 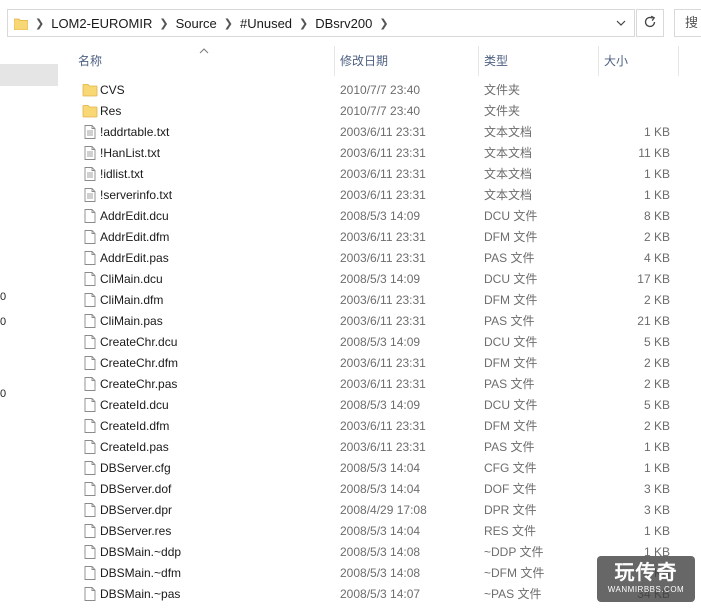 I want to click on file-row: CreateId.pas 2003/6/11 23:31 PAS 文件 1 KB, so click(x=379, y=447).